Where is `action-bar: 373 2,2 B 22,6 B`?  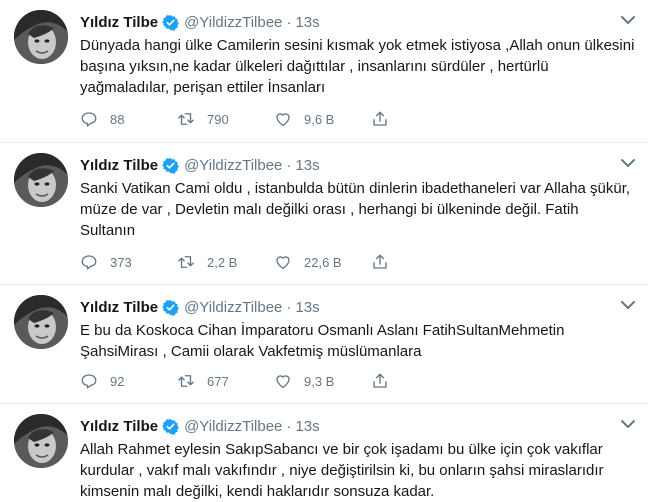
action-bar: 373 2,2 B 22,6 B is located at coordinates (315, 262).